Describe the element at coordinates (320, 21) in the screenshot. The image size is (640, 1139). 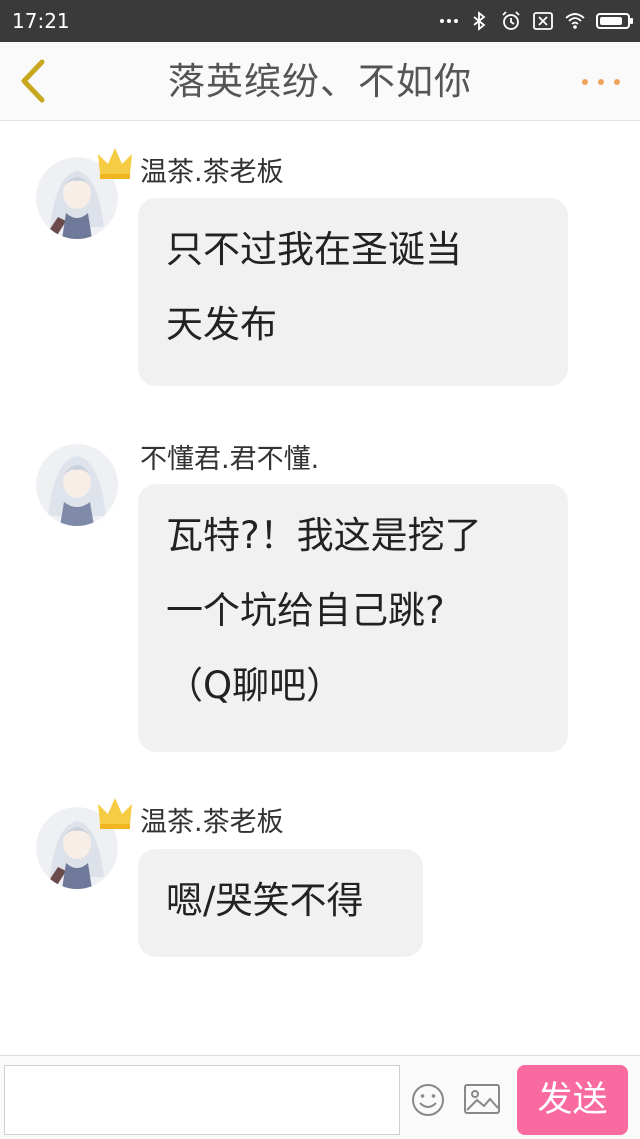
I see `status-bar: 17:21` at that location.